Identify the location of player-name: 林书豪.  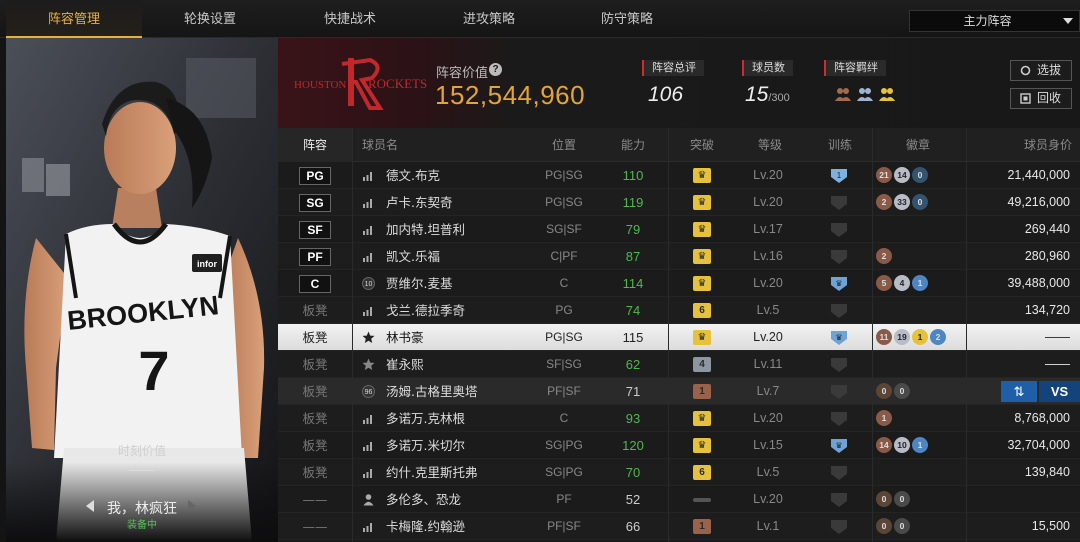
(405, 337).